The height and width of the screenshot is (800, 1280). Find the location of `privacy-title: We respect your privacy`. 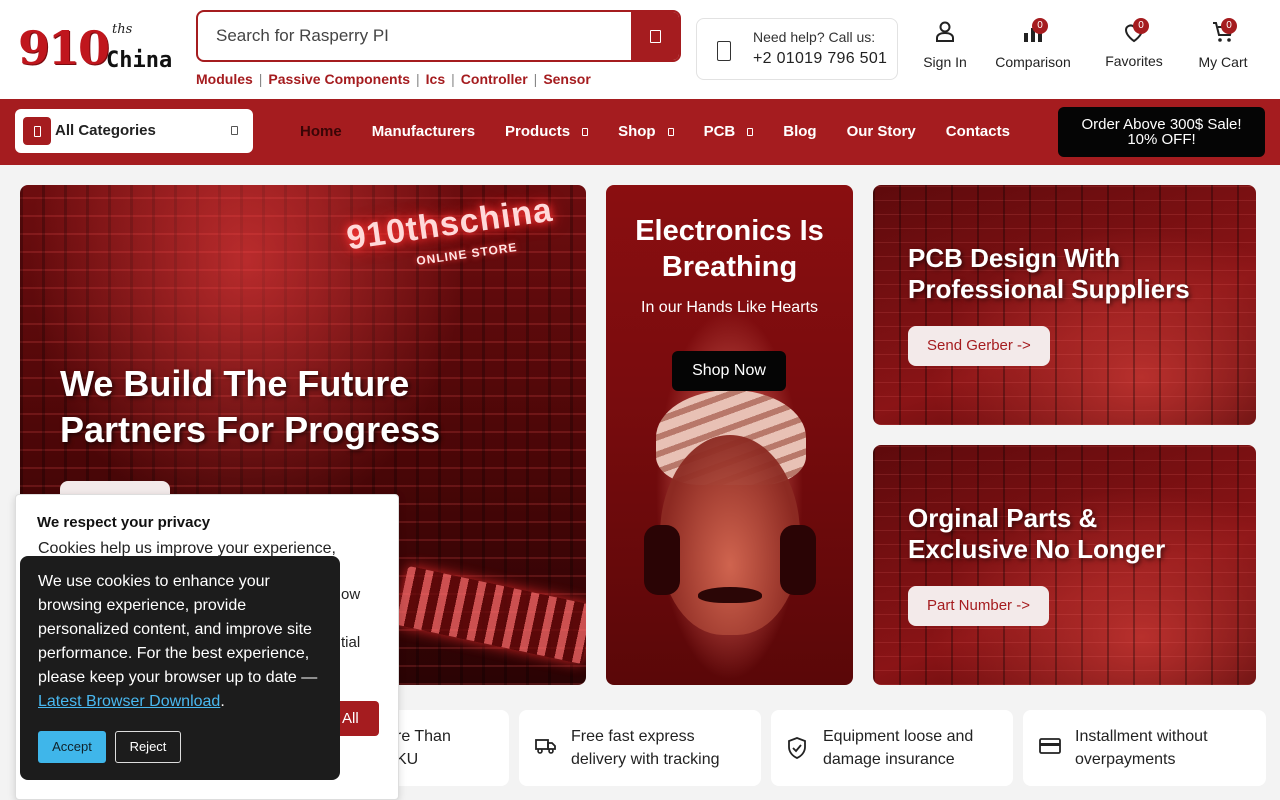

privacy-title: We respect your privacy is located at coordinates (124, 522).